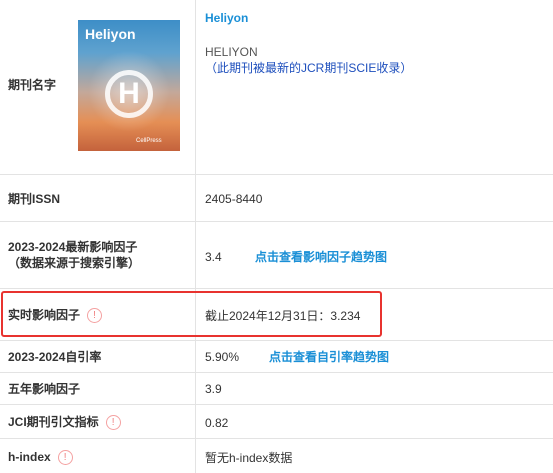  I want to click on self-cite-value: 5.90%, so click(222, 357).